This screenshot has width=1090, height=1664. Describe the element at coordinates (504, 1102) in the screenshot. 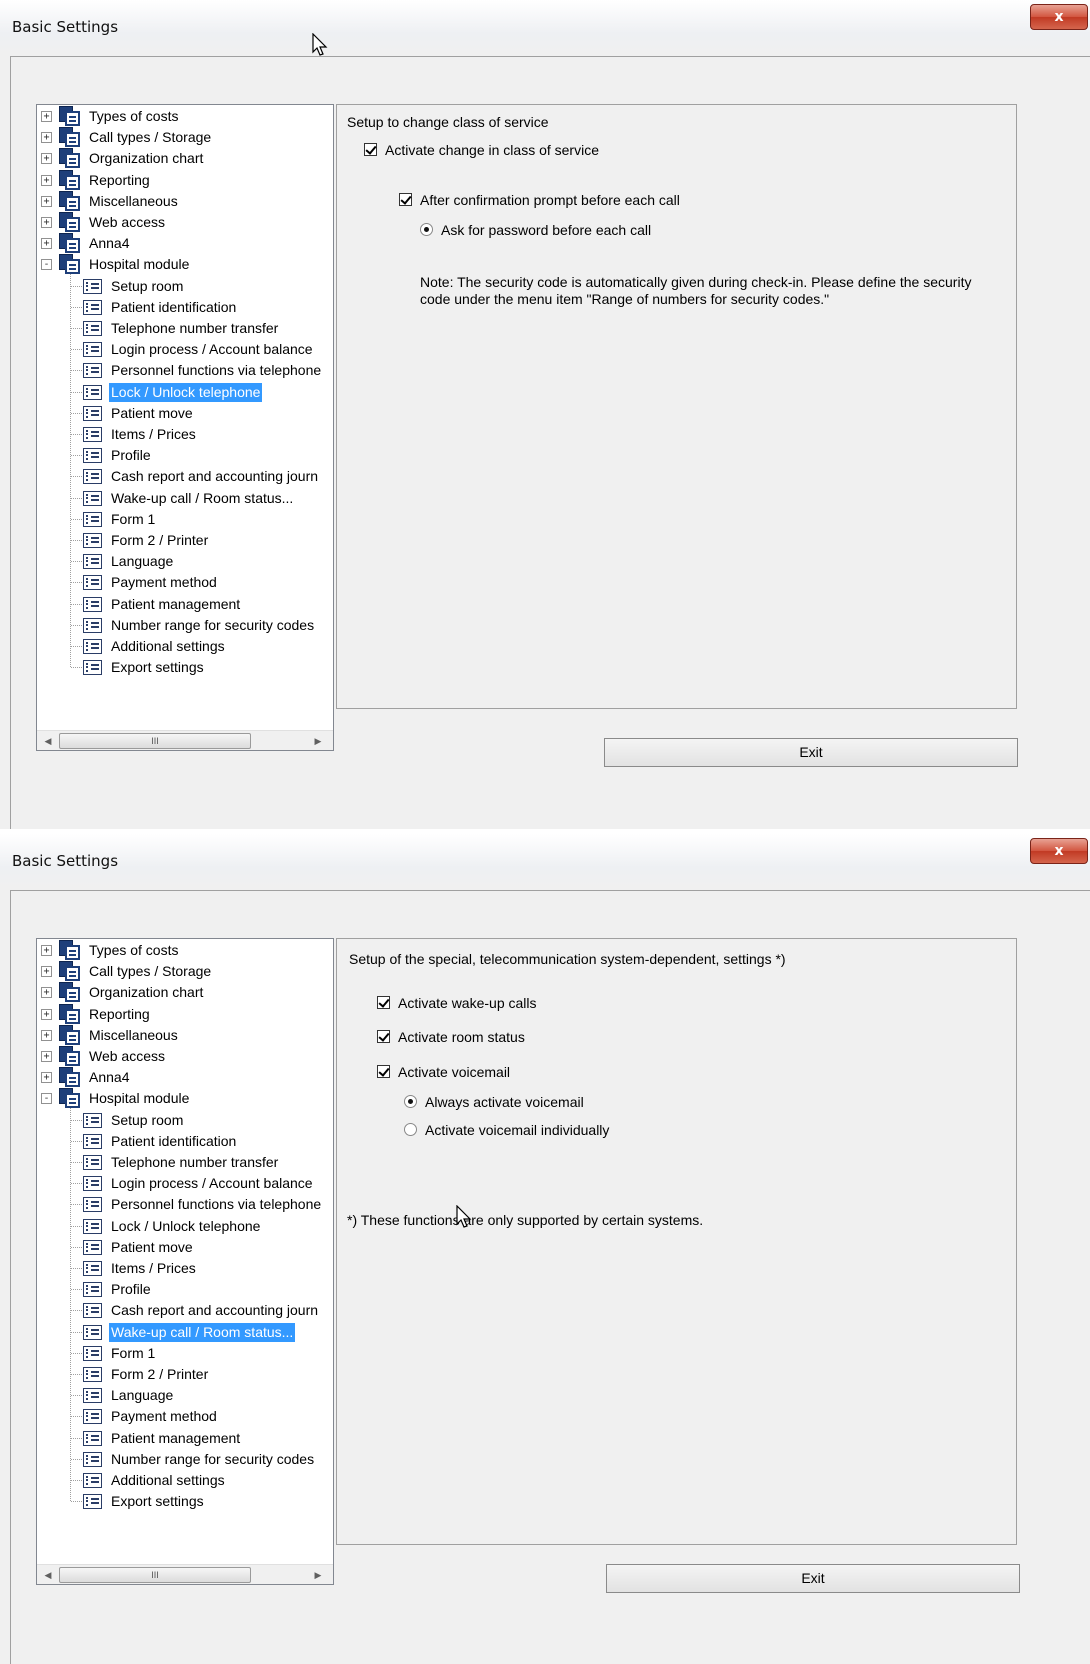

I see `always-voicemail-label: Always activate voicemail` at that location.